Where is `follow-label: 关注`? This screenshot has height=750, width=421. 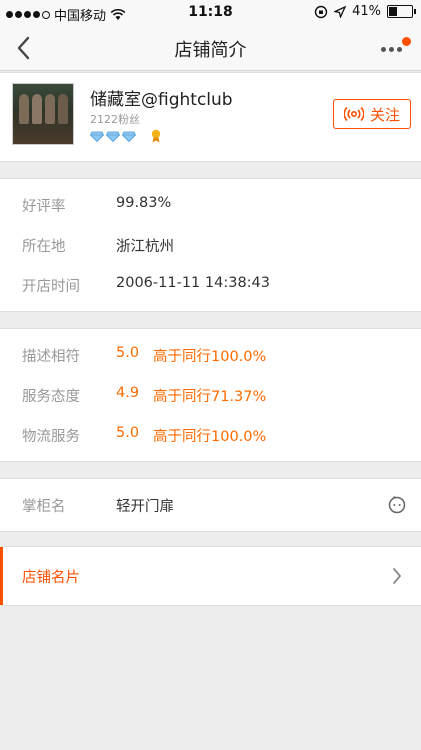
follow-label: 关注 is located at coordinates (384, 114).